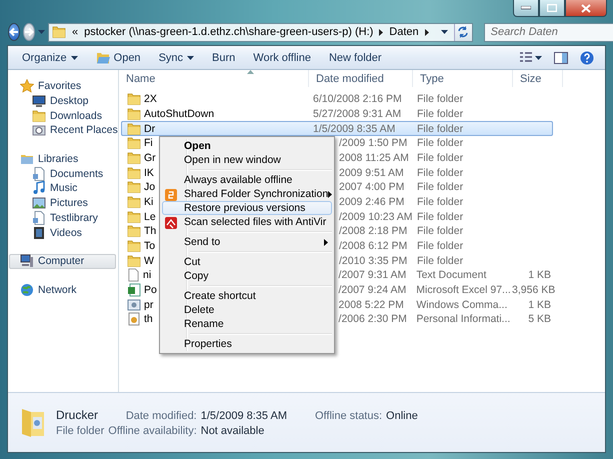  Describe the element at coordinates (150, 216) in the screenshot. I see `file-name: Le` at that location.